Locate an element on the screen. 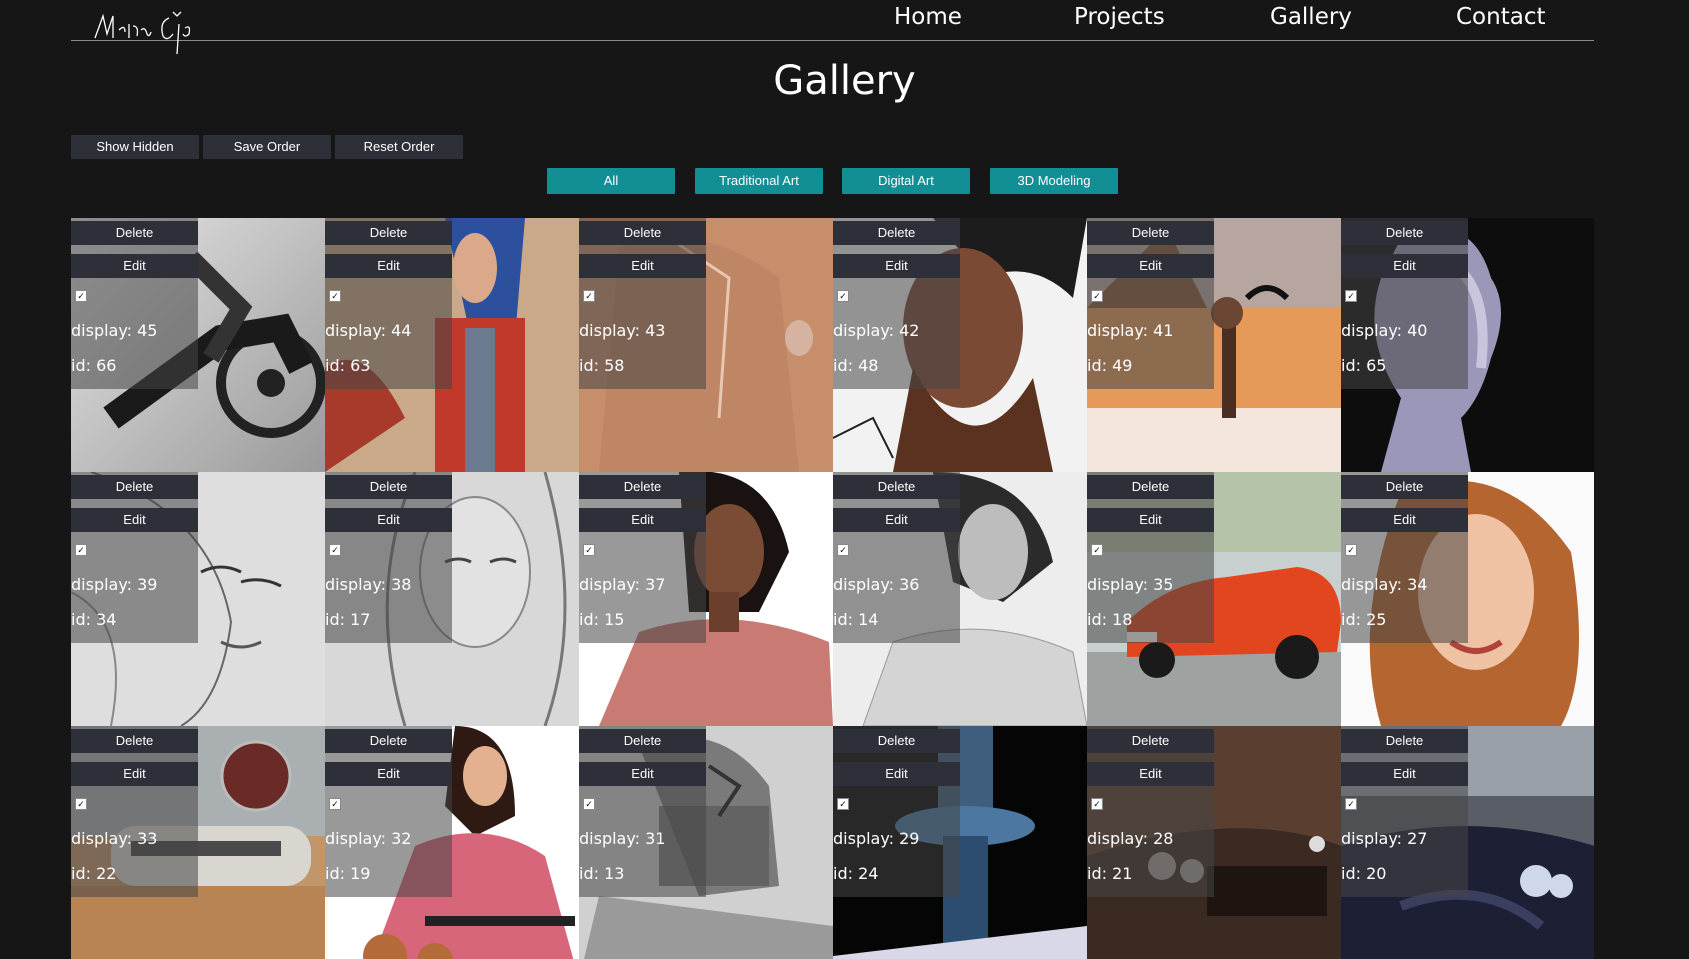 This screenshot has width=1689, height=959. nav-contact: Contact is located at coordinates (1500, 17).